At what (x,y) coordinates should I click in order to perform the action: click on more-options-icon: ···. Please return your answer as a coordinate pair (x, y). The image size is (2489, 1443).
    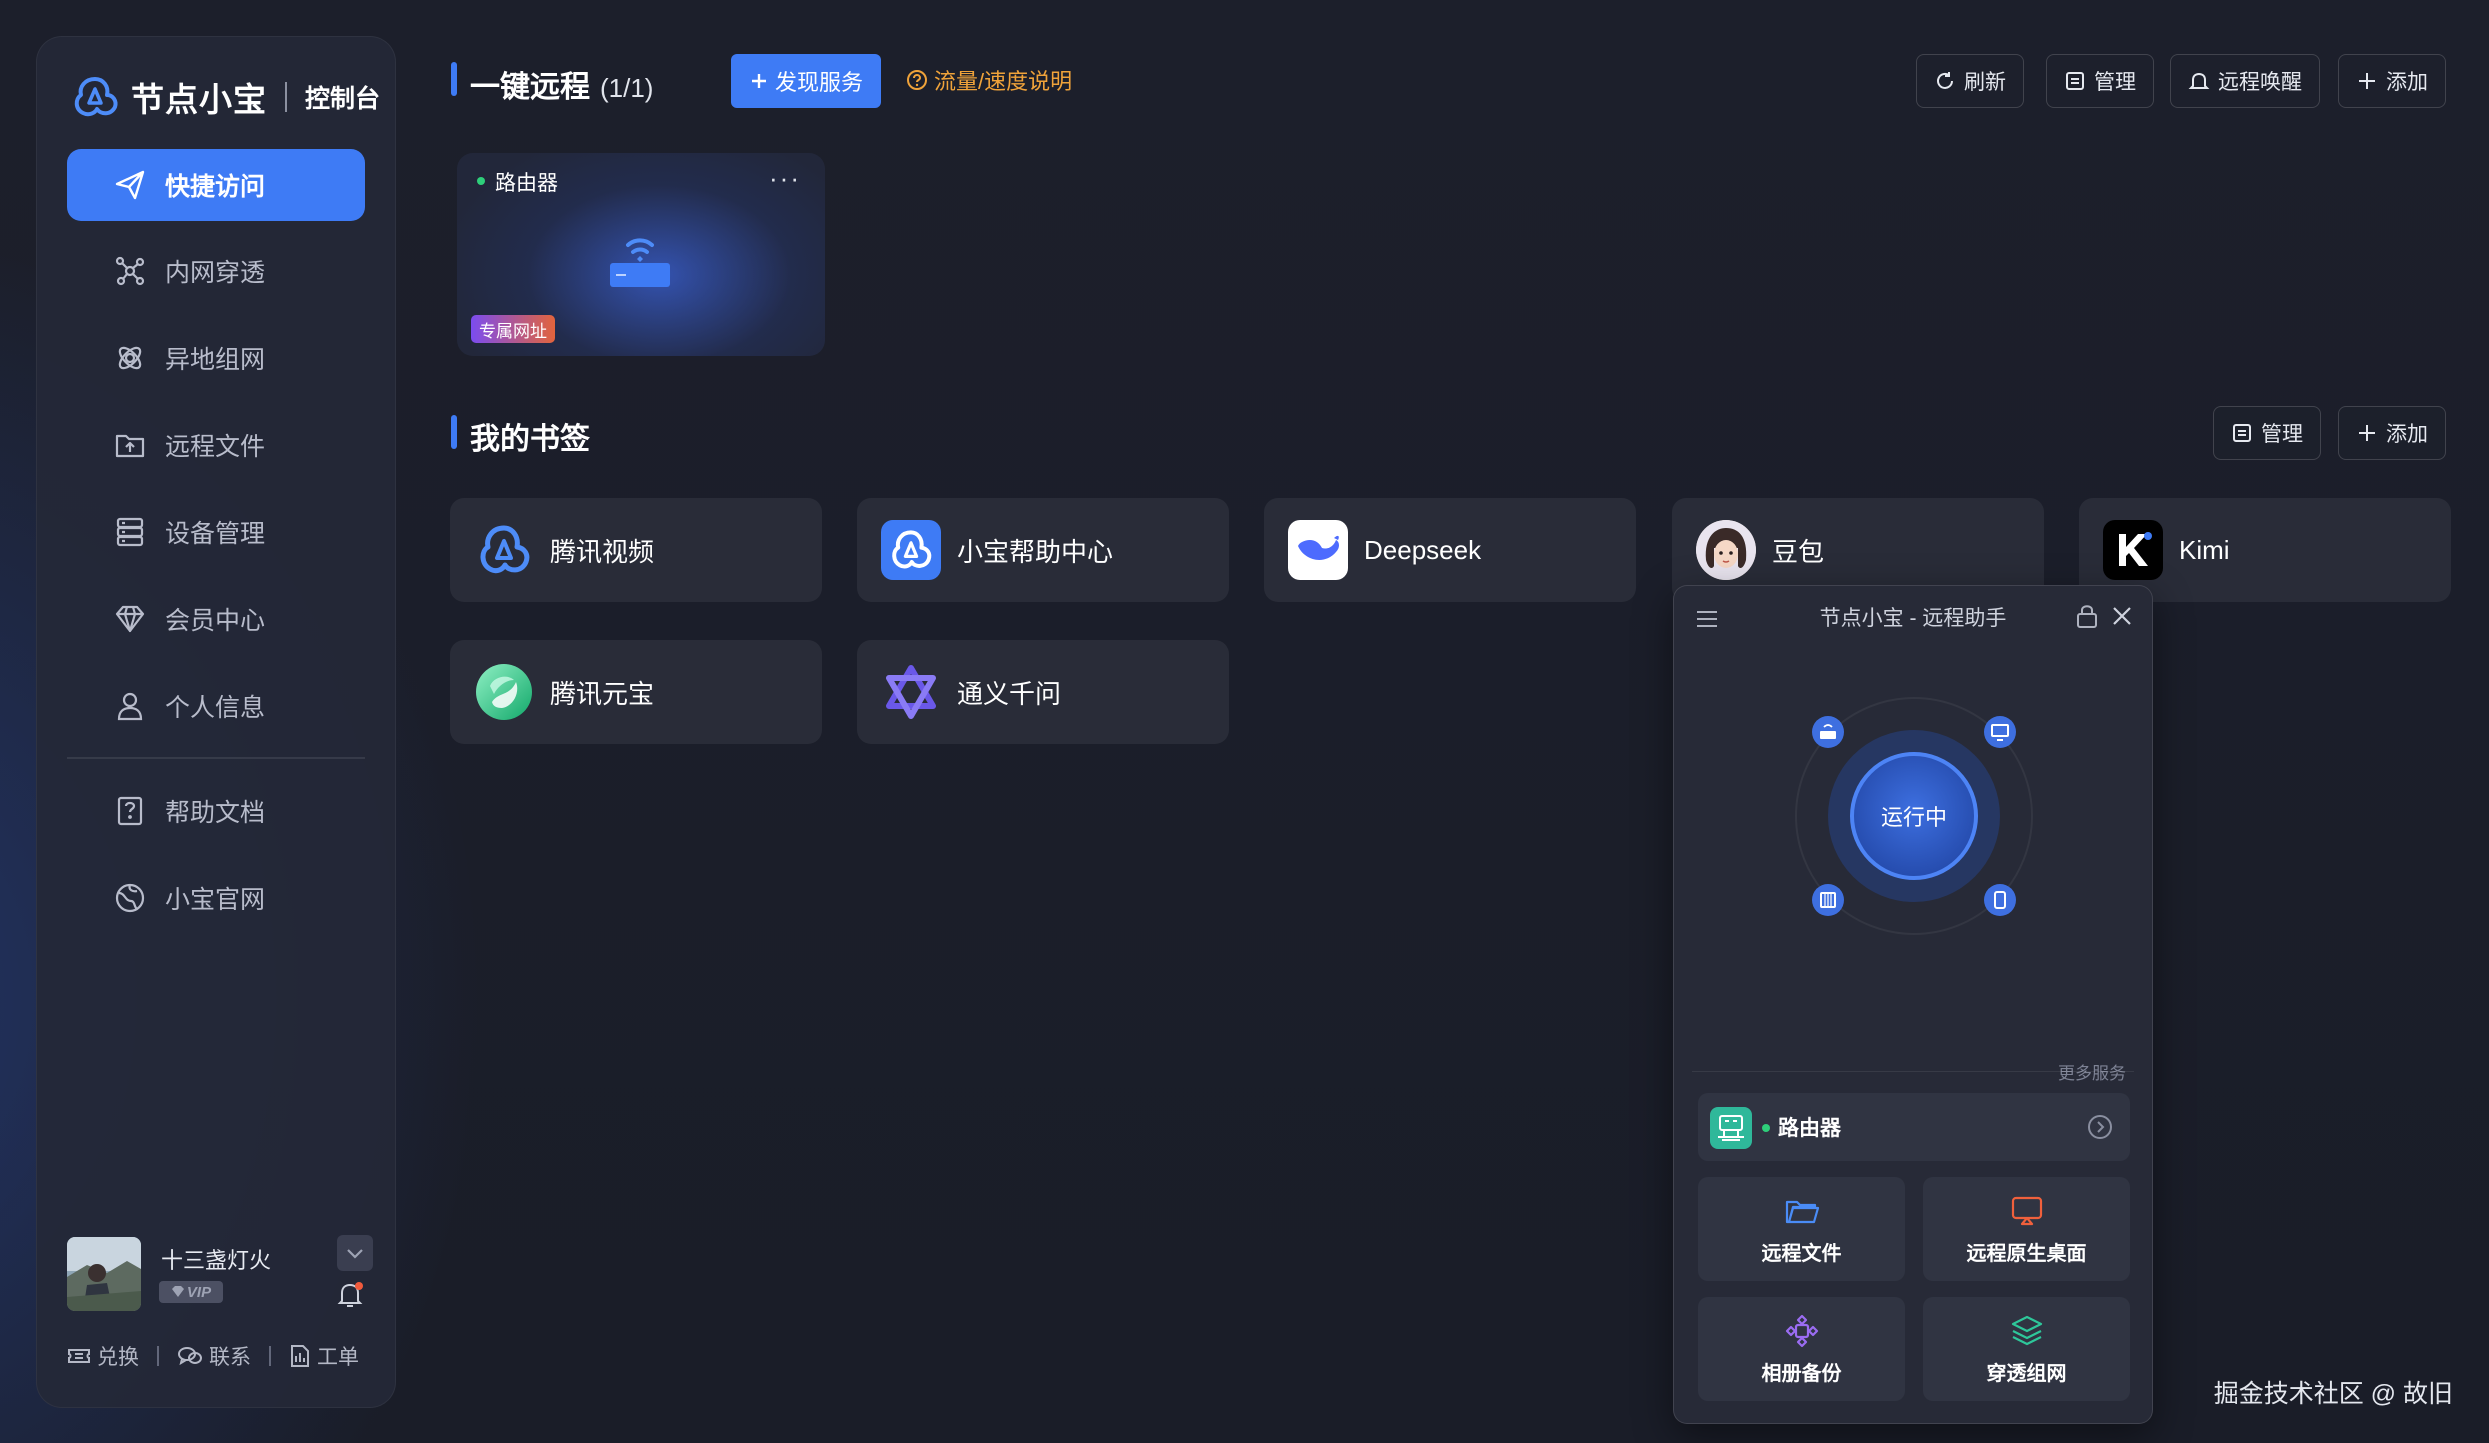
    Looking at the image, I should click on (785, 178).